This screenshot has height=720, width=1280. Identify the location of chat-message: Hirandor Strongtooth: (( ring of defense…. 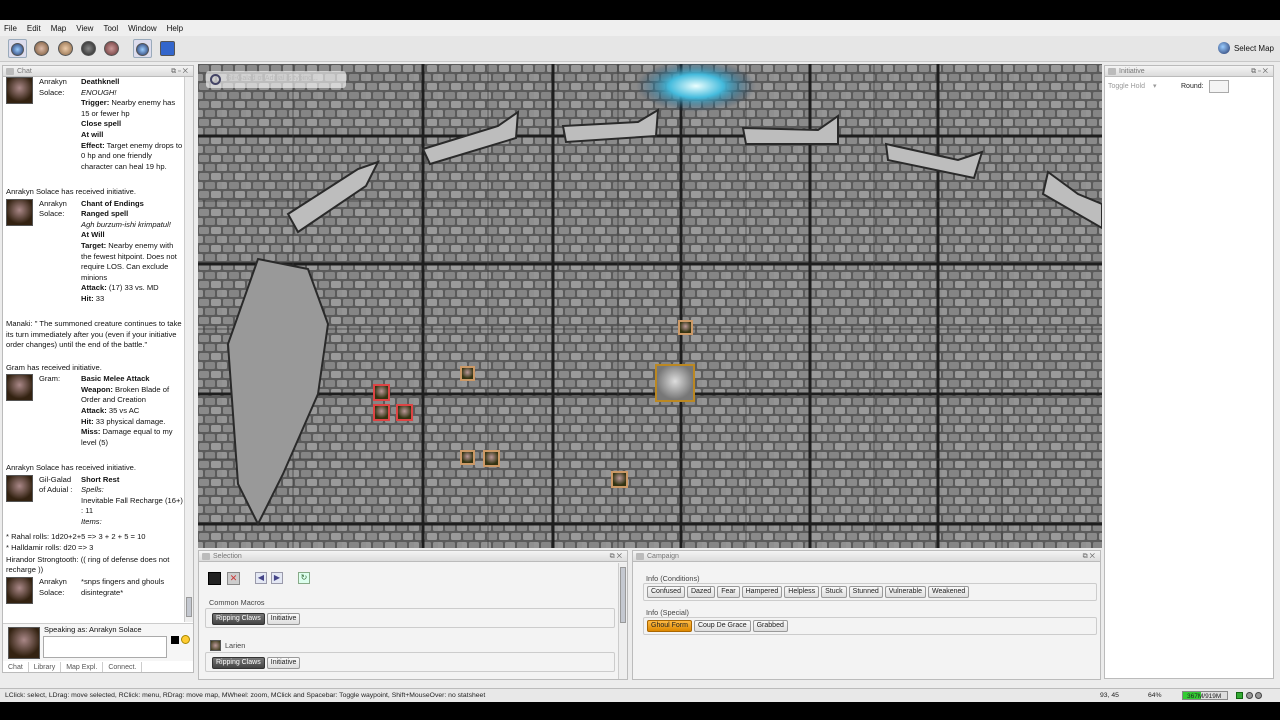
(88, 564).